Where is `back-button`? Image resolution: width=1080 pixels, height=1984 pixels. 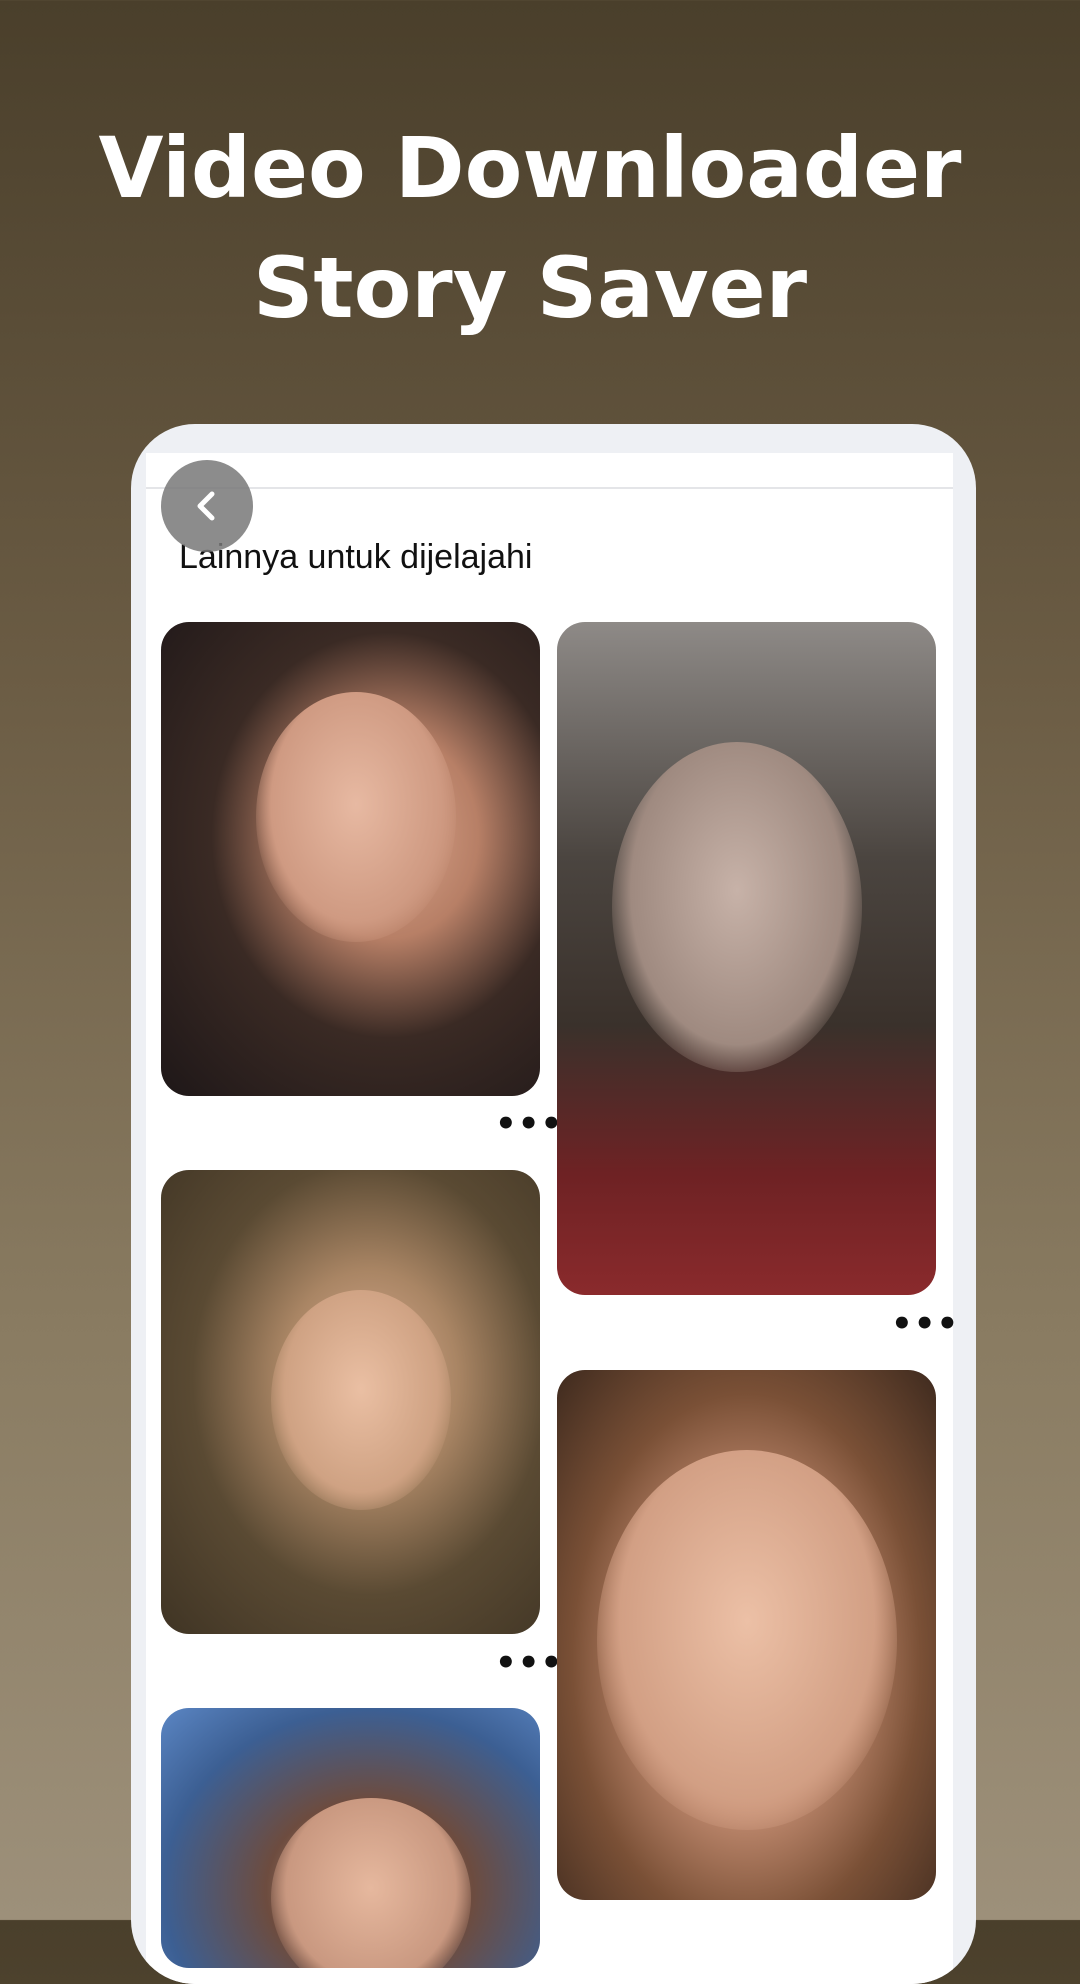
back-button is located at coordinates (207, 506).